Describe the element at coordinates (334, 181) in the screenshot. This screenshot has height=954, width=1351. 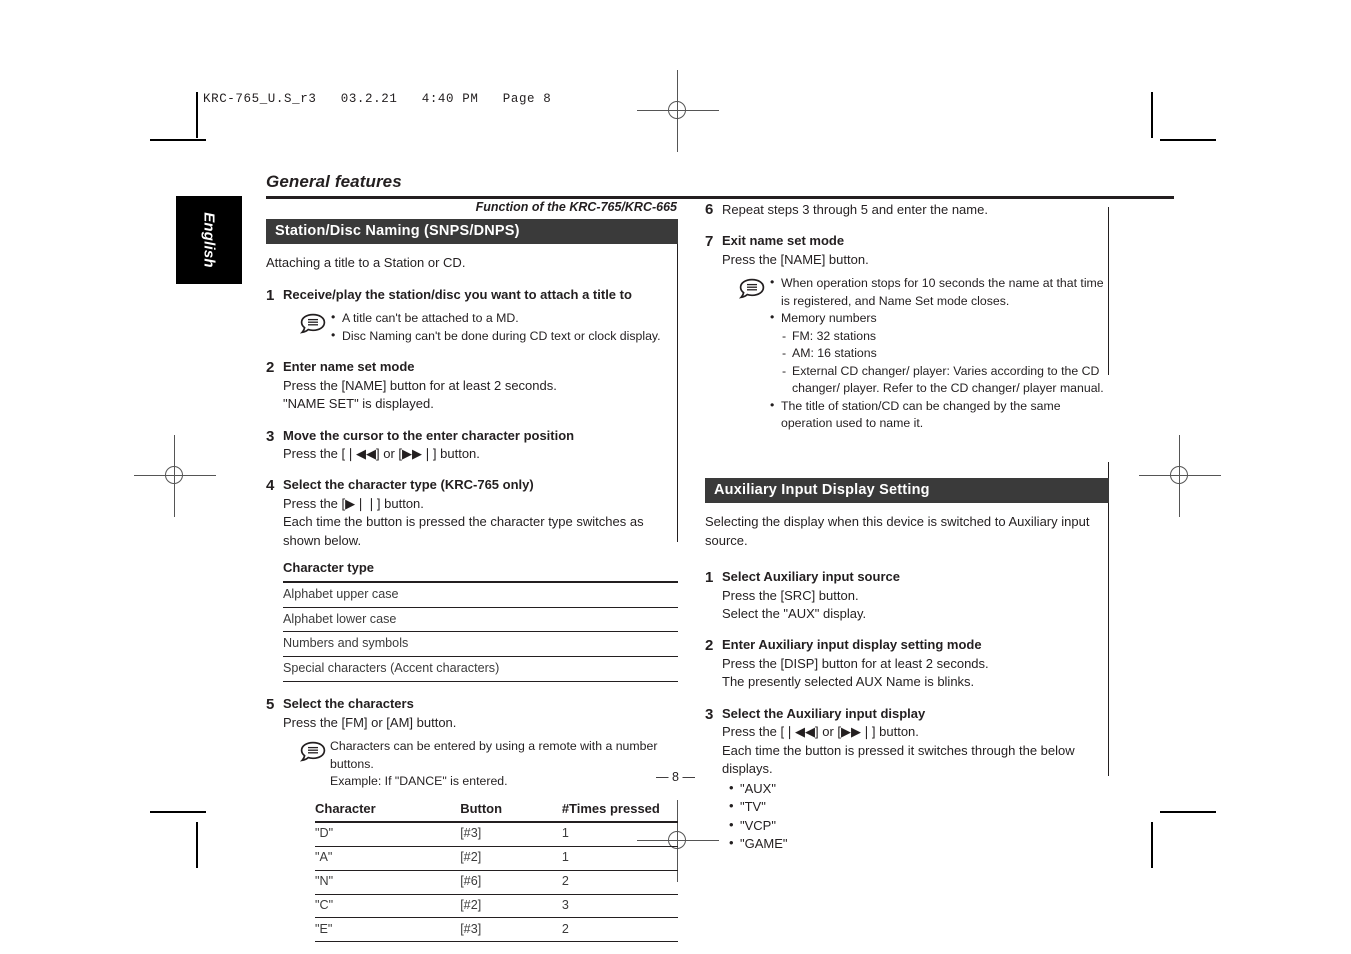
I see `page-title: General features` at that location.